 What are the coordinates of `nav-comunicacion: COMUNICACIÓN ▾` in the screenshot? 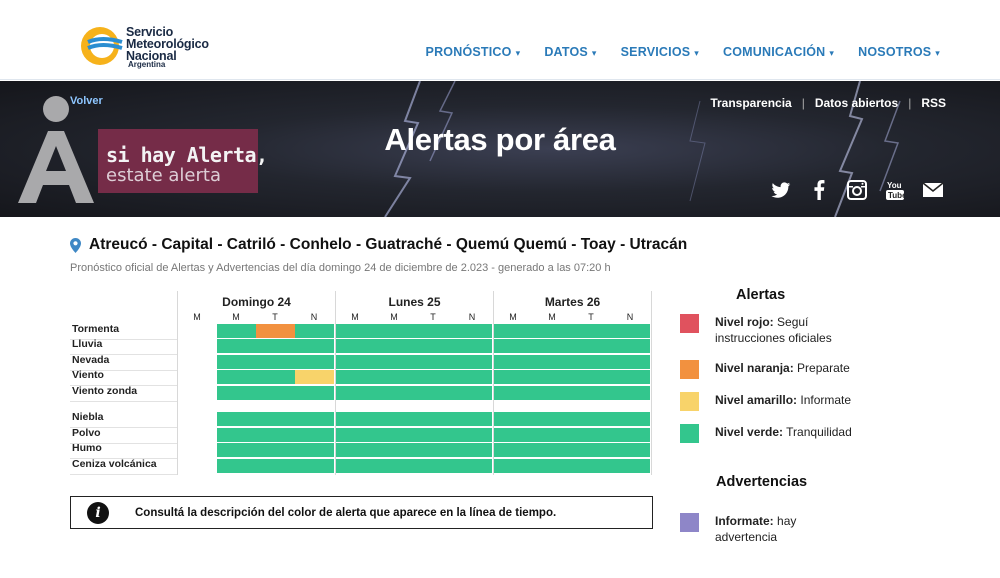 It's located at (778, 52).